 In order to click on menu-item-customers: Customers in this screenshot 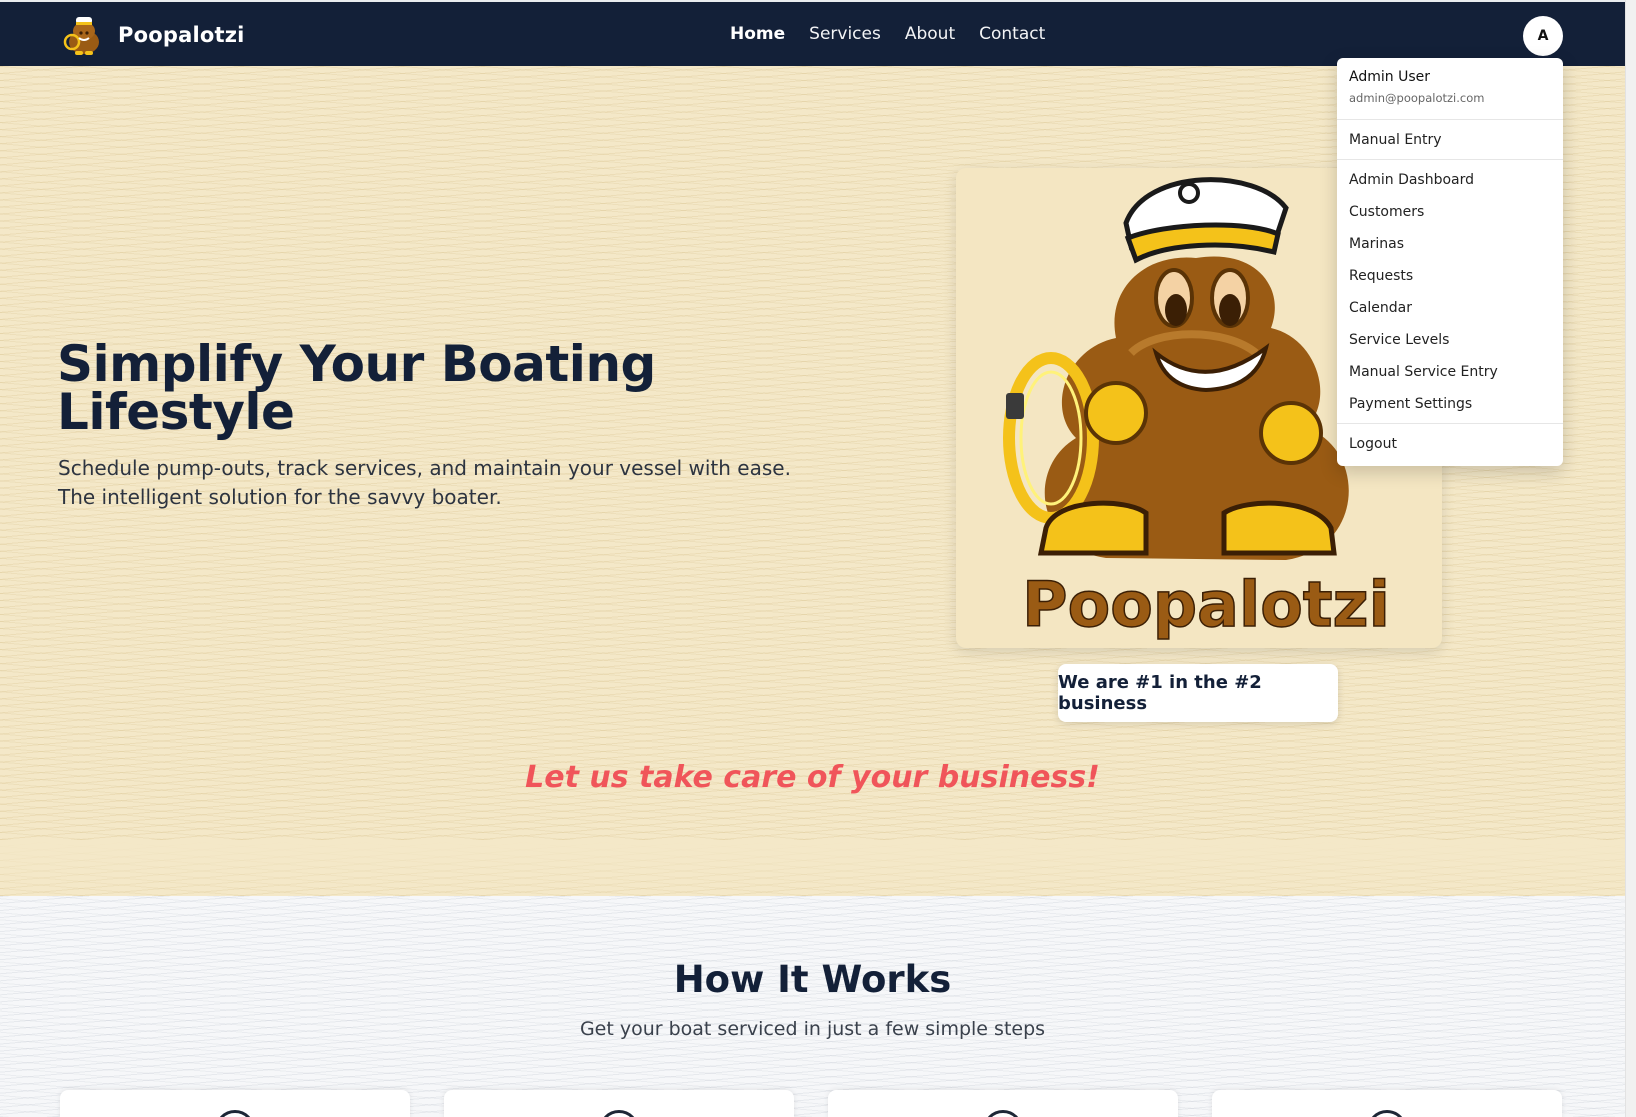, I will do `click(1450, 212)`.